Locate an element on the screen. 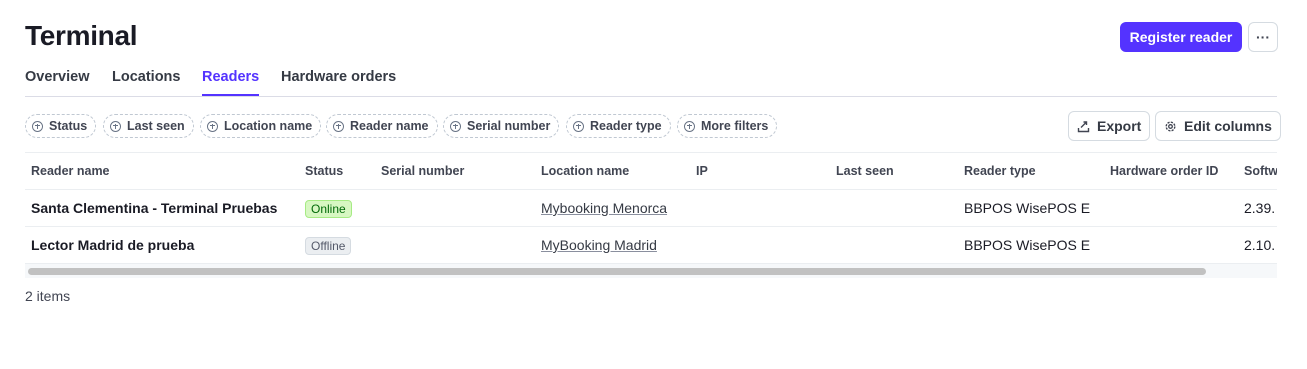 This screenshot has height=369, width=1307. column-header-status: Status is located at coordinates (324, 171).